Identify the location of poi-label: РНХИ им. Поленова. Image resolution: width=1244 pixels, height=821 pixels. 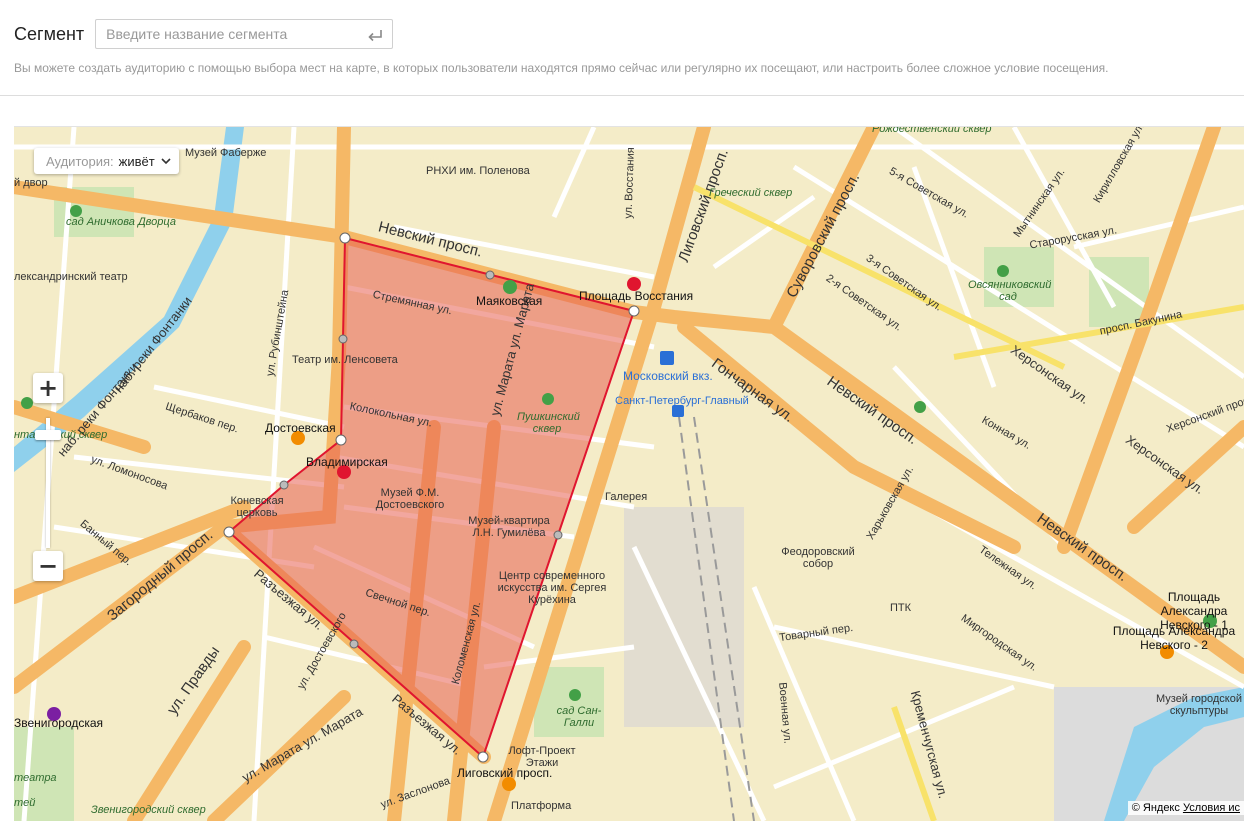
(478, 171).